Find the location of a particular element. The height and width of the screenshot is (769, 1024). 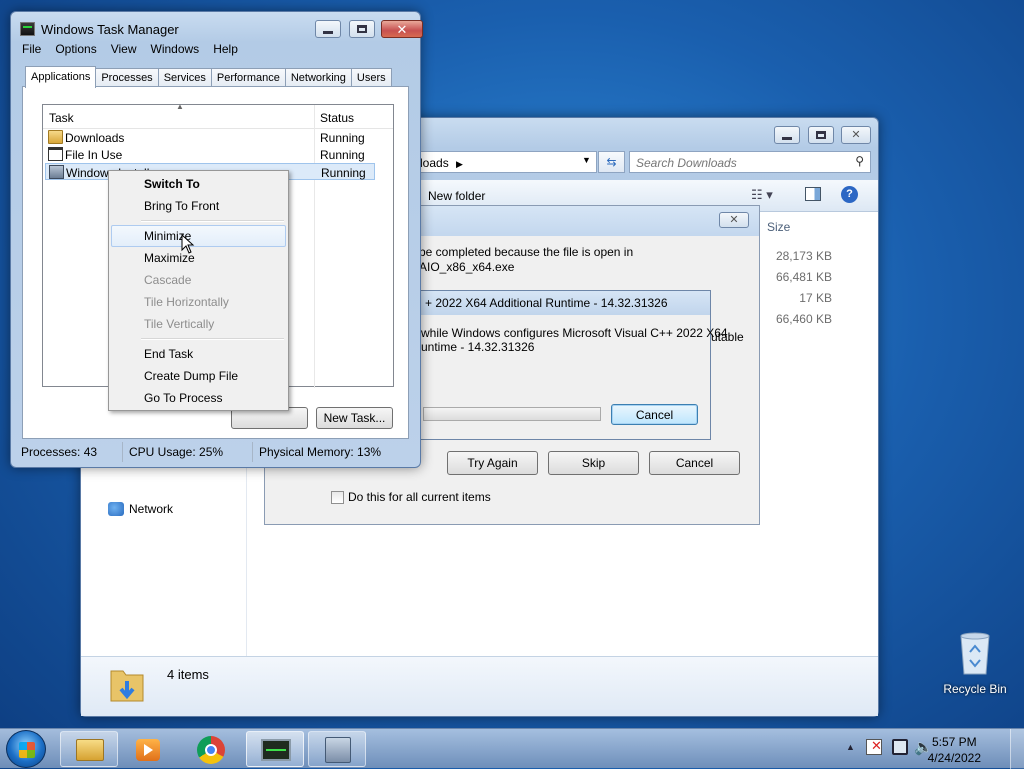

recycle-bin: Recycle Bin is located at coordinates (975, 665).